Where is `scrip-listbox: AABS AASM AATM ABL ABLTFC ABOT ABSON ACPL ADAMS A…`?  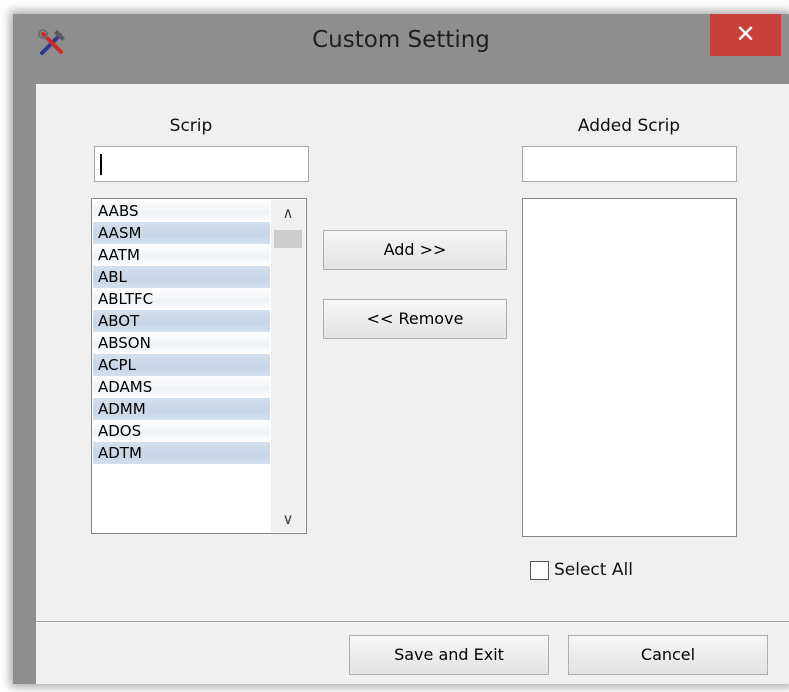 scrip-listbox: AABS AASM AATM ABL ABLTFC ABOT ABSON ACPL ADAMS A… is located at coordinates (199, 366).